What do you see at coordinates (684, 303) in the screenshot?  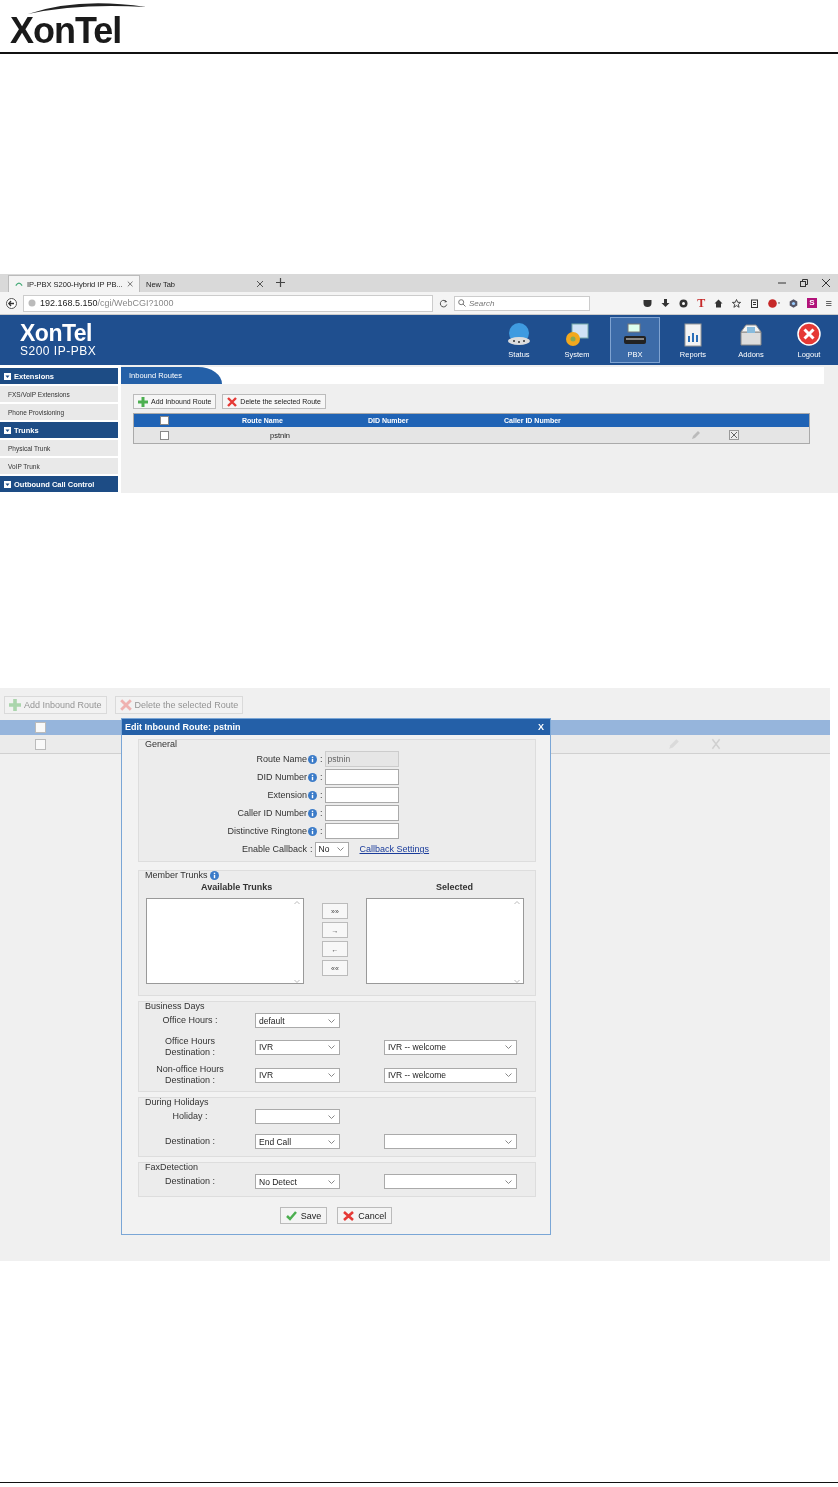 I see `chat-icon` at bounding box center [684, 303].